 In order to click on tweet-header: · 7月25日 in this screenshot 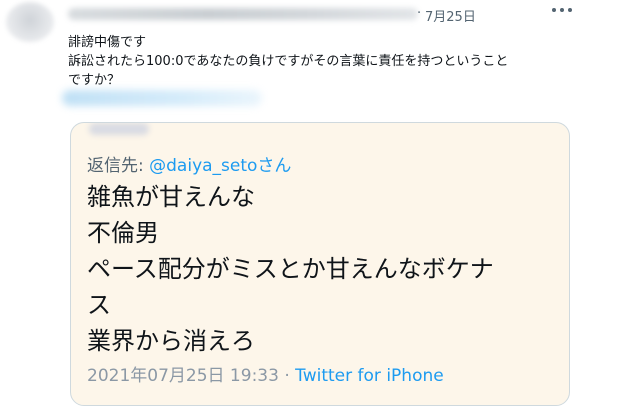, I will do `click(344, 16)`.